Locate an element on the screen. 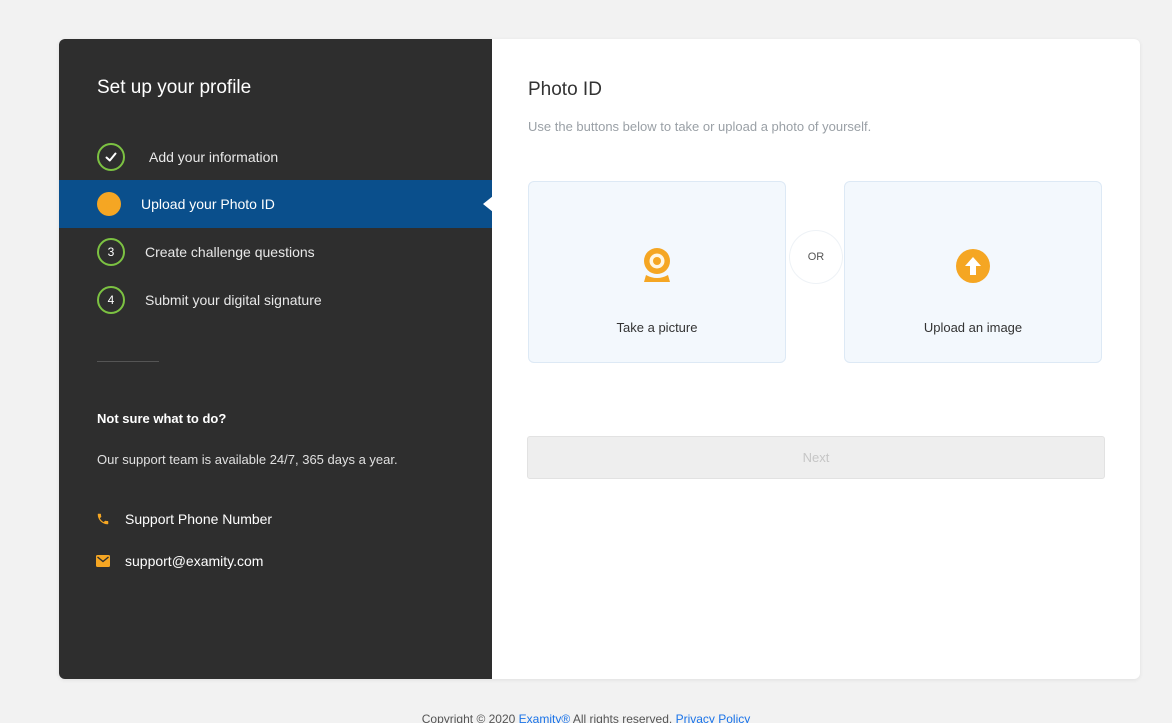 The width and height of the screenshot is (1172, 723). webcam-icon is located at coordinates (657, 266).